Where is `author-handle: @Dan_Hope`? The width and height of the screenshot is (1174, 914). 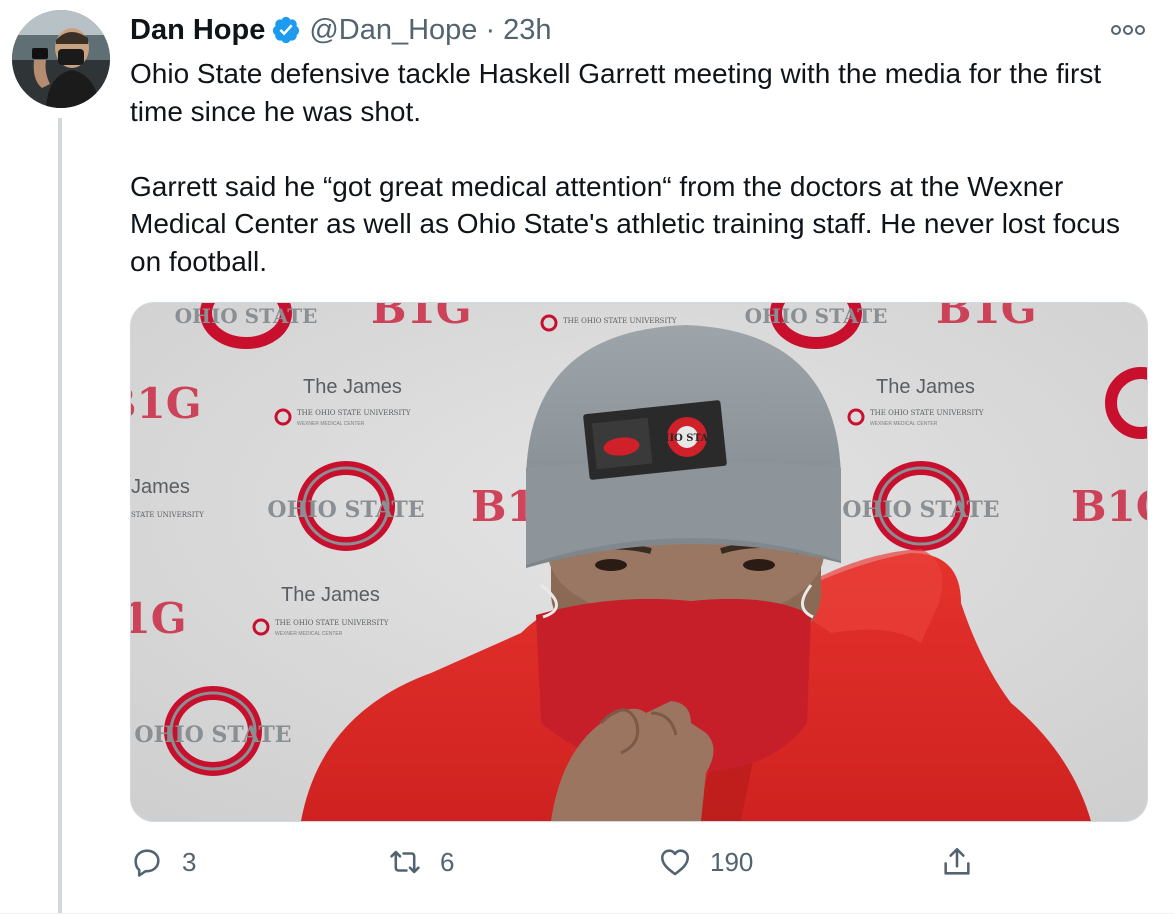
author-handle: @Dan_Hope is located at coordinates (393, 30).